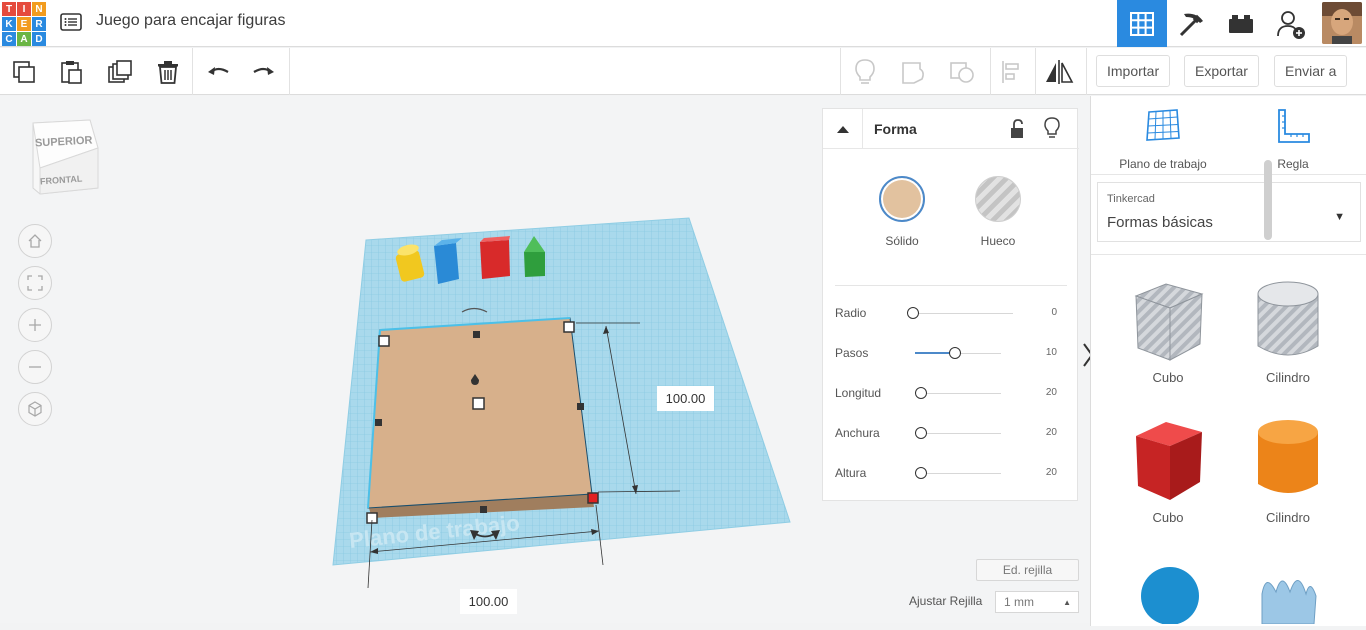 This screenshot has width=1366, height=630. I want to click on library-category-value: Formas básicas, so click(1160, 222).